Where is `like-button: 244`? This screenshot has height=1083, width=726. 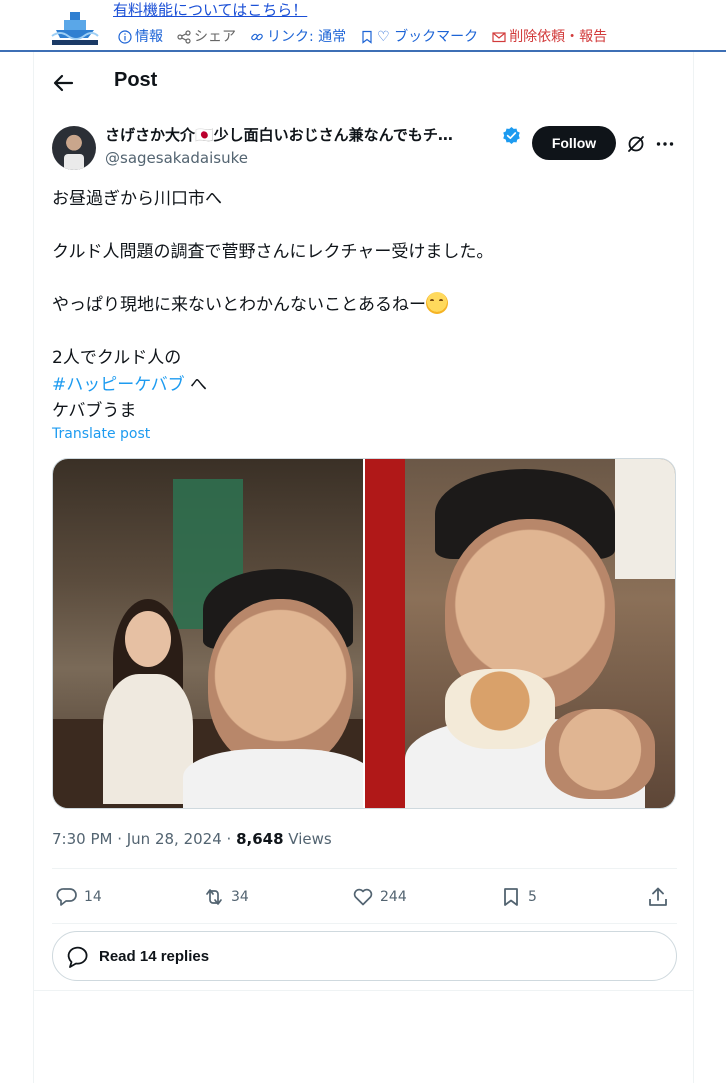
like-button: 244 is located at coordinates (379, 897).